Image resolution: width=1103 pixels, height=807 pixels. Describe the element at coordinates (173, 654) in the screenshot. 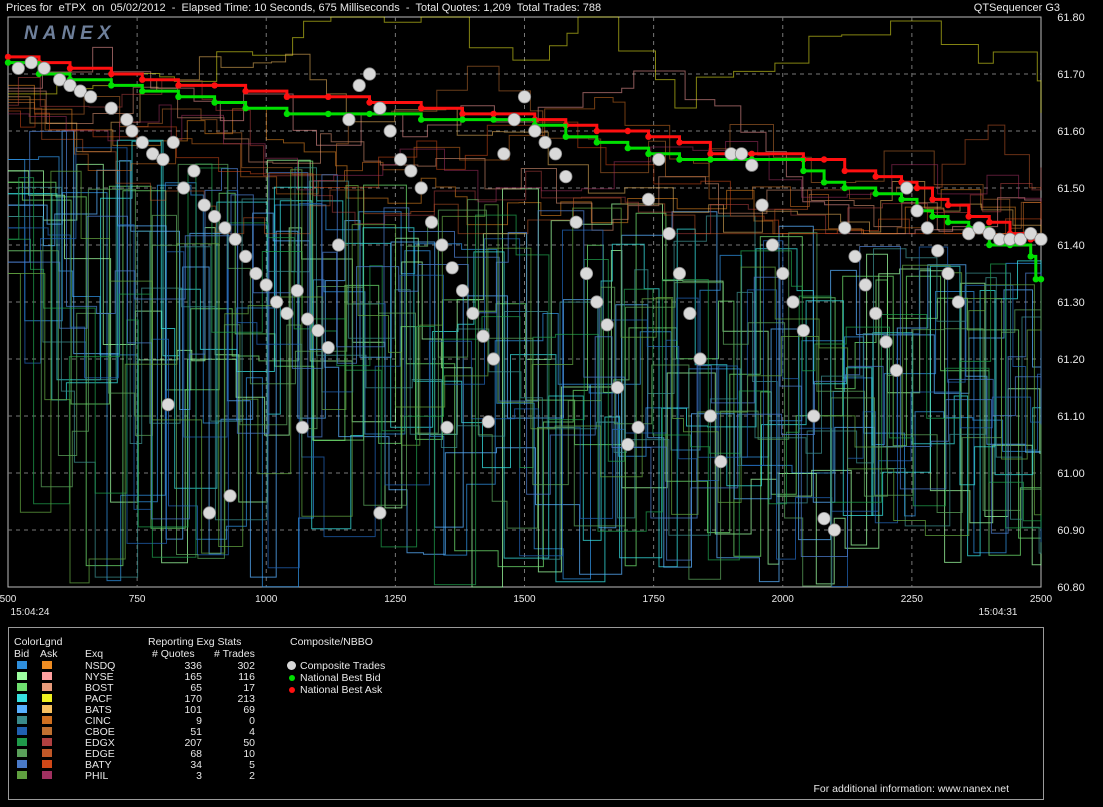

I see `quotes-header: # Quotes` at that location.